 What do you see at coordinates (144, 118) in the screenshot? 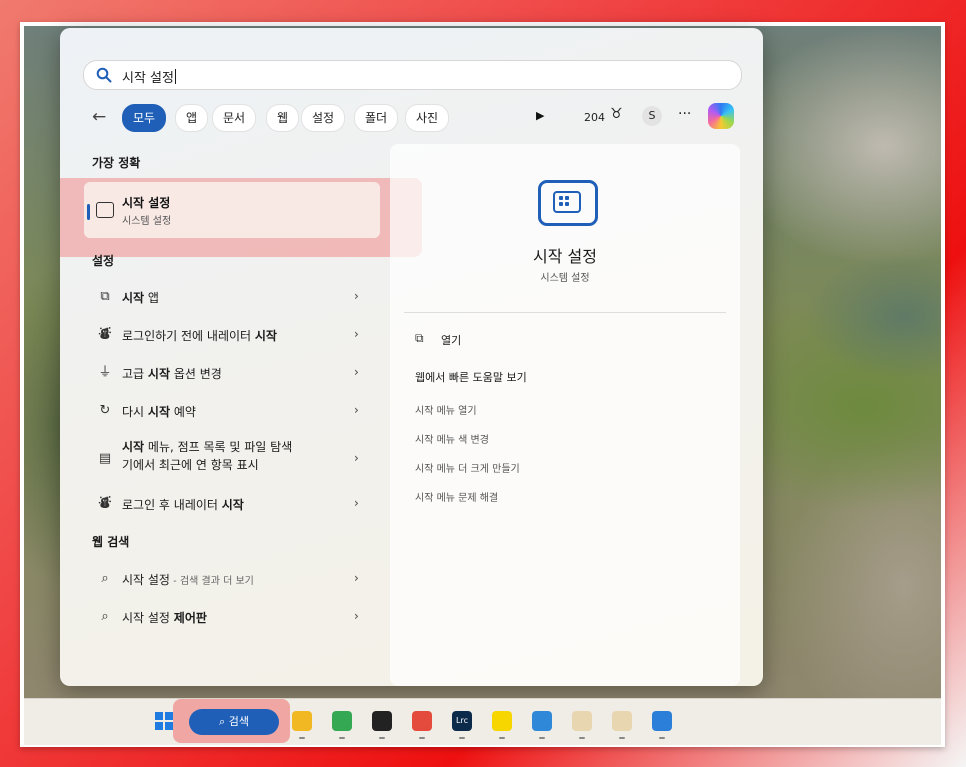
I see `filter-chip-all: 모두` at bounding box center [144, 118].